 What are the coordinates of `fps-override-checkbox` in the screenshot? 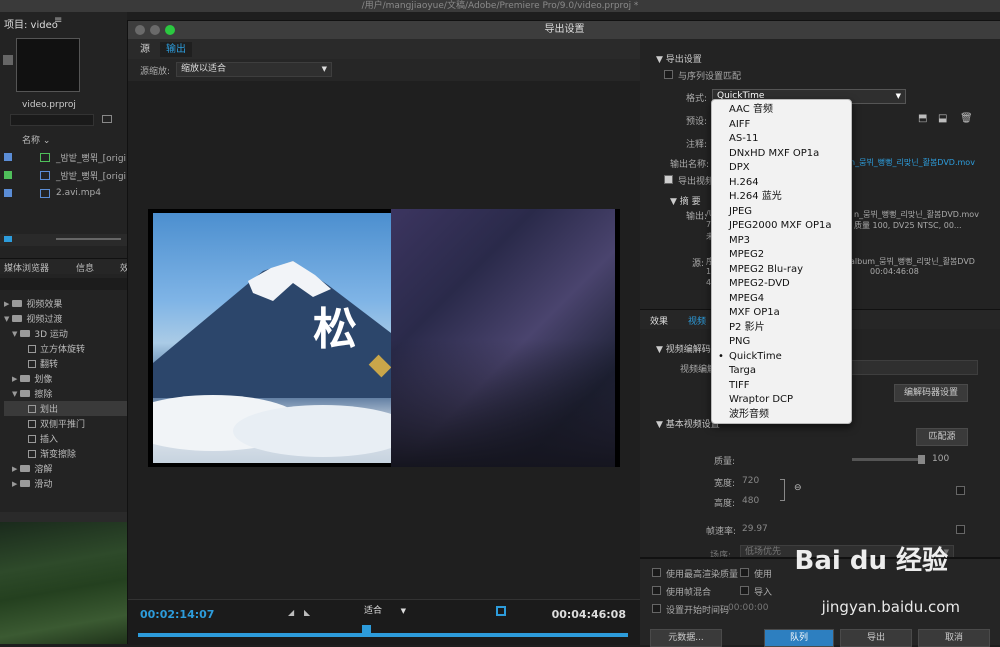 It's located at (960, 529).